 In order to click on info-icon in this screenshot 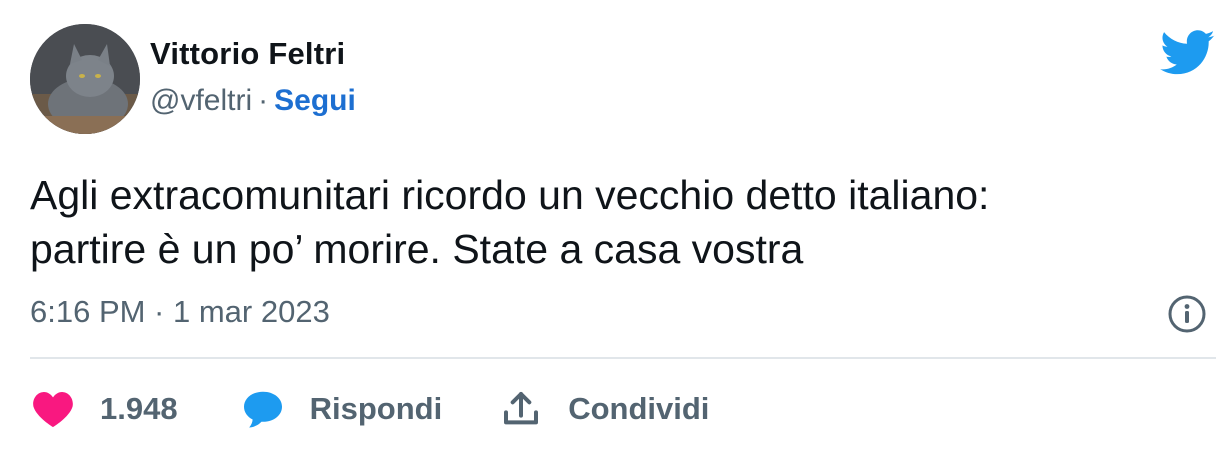, I will do `click(1187, 314)`.